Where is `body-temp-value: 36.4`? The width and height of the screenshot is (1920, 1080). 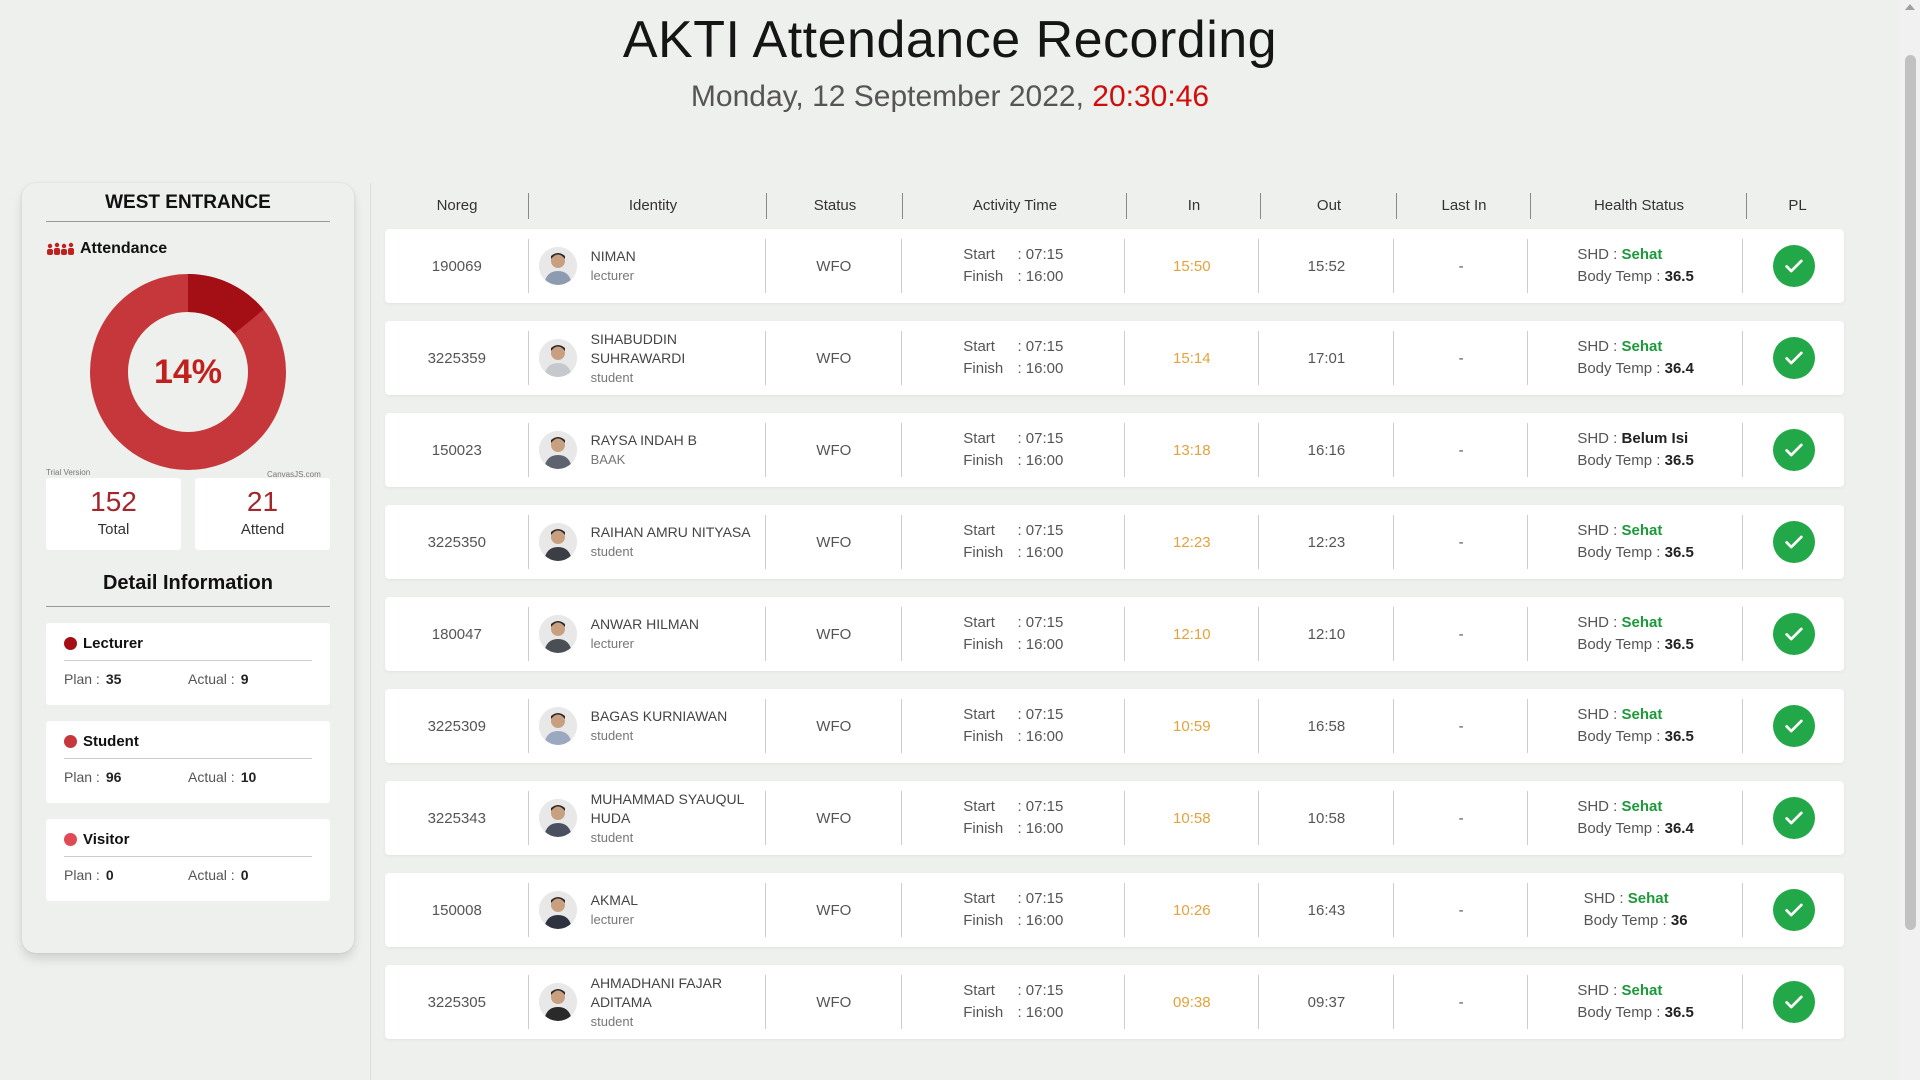 body-temp-value: 36.4 is located at coordinates (1679, 828).